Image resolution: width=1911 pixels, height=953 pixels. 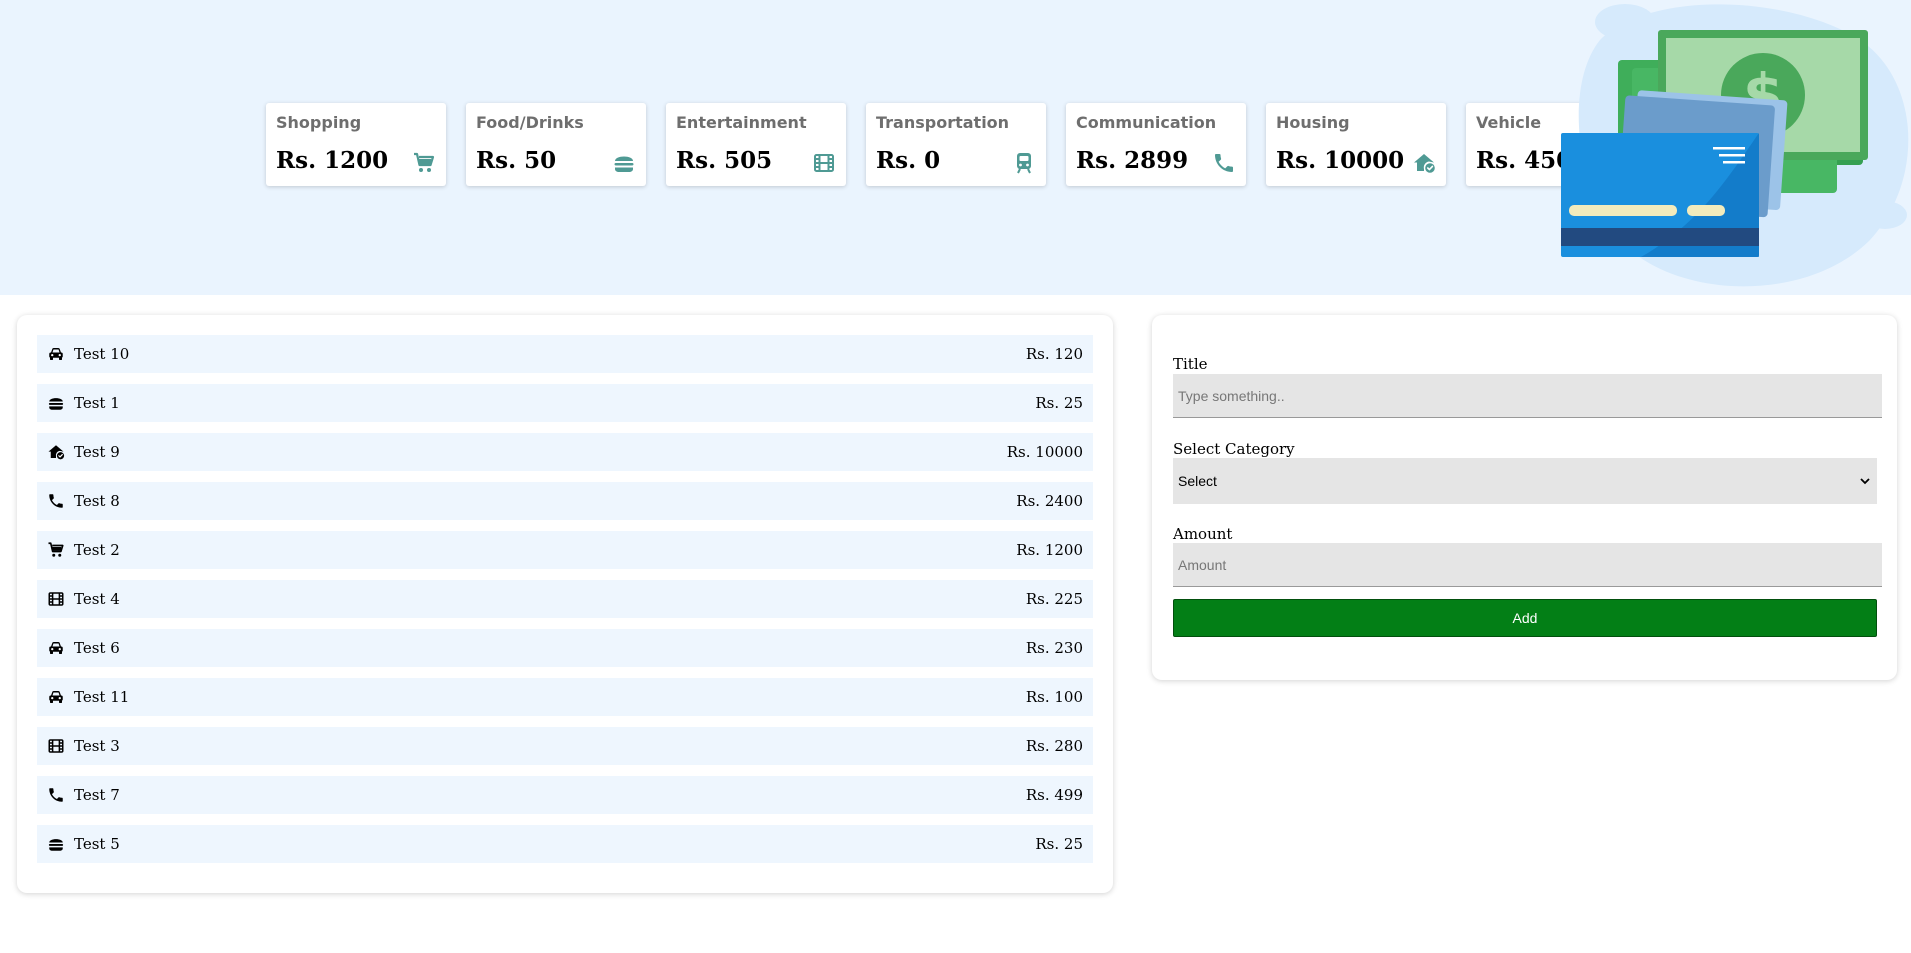 I want to click on expense-title: Test 5, so click(x=97, y=844).